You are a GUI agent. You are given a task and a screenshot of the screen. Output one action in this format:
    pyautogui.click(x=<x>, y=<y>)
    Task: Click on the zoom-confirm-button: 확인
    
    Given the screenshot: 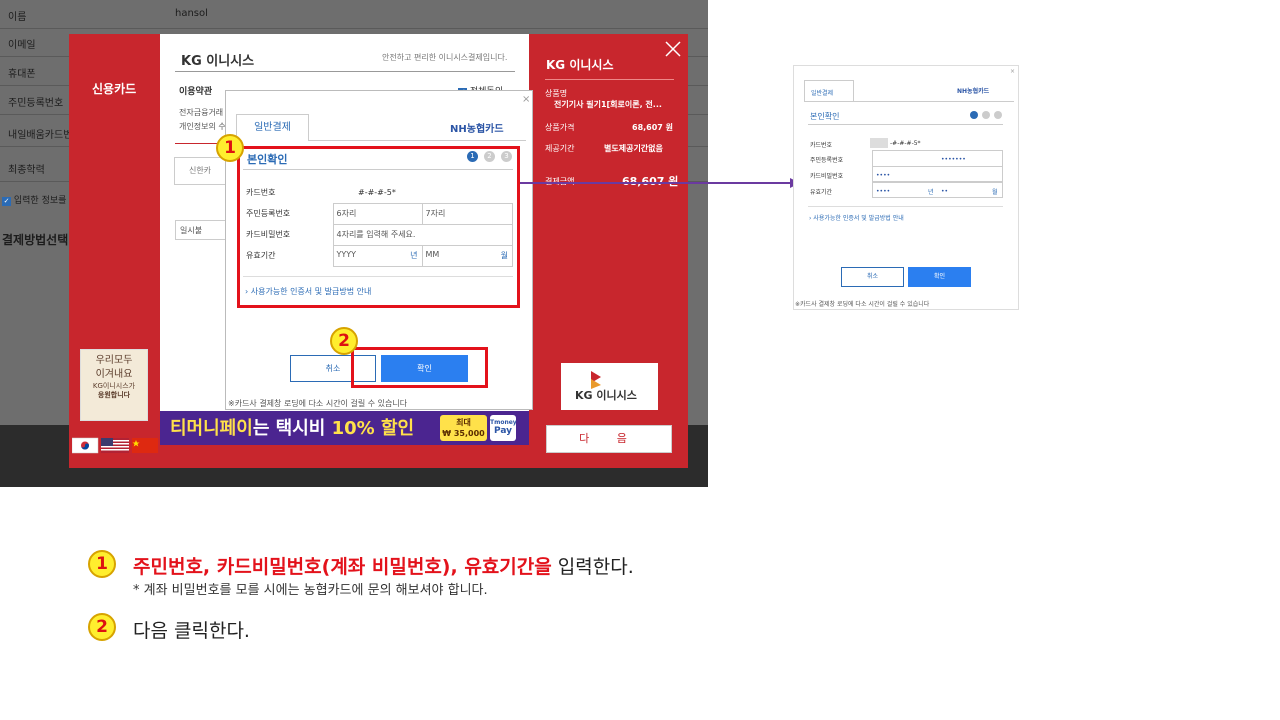 What is the action you would take?
    pyautogui.click(x=939, y=277)
    